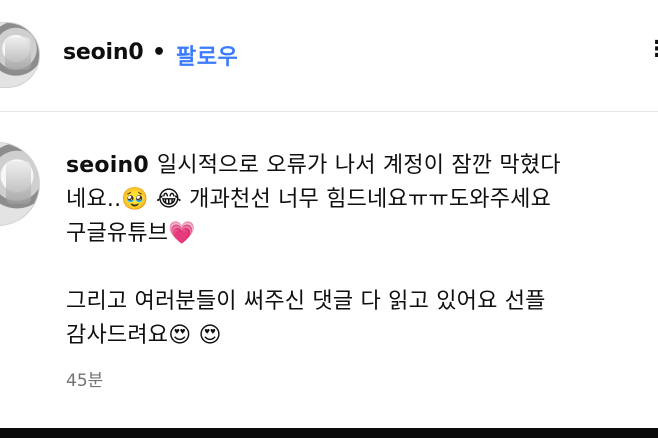 The image size is (658, 438). I want to click on author-username: seoin0, so click(103, 52).